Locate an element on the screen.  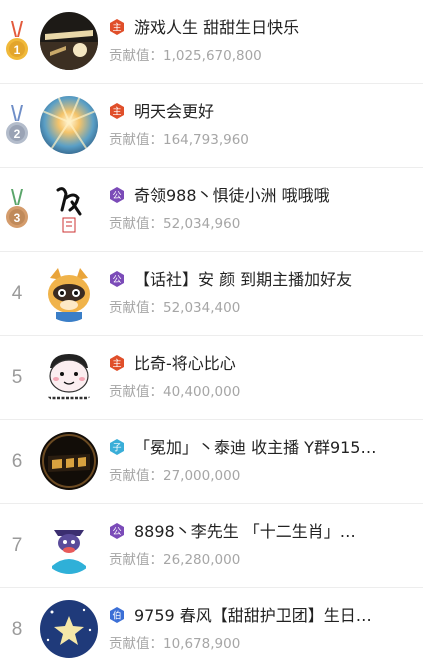
rank-number: 1 is located at coordinates (17, 50).